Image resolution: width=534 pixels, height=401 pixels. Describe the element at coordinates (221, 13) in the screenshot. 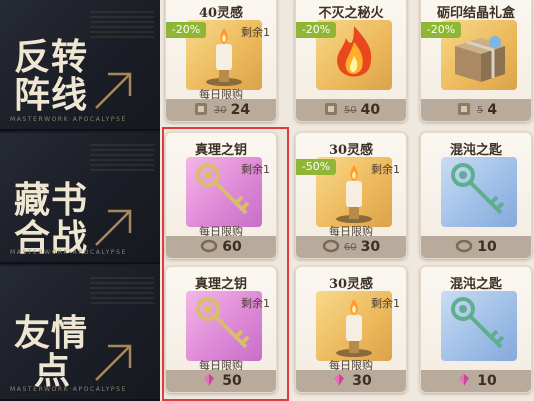

I see `item-name: 40灵感` at that location.